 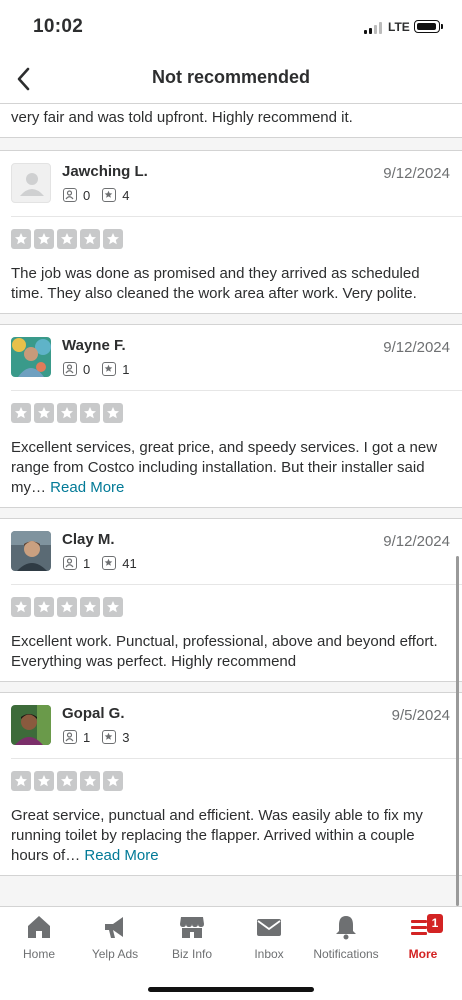 What do you see at coordinates (102, 737) in the screenshot?
I see `reviewer-stats: 1 3` at bounding box center [102, 737].